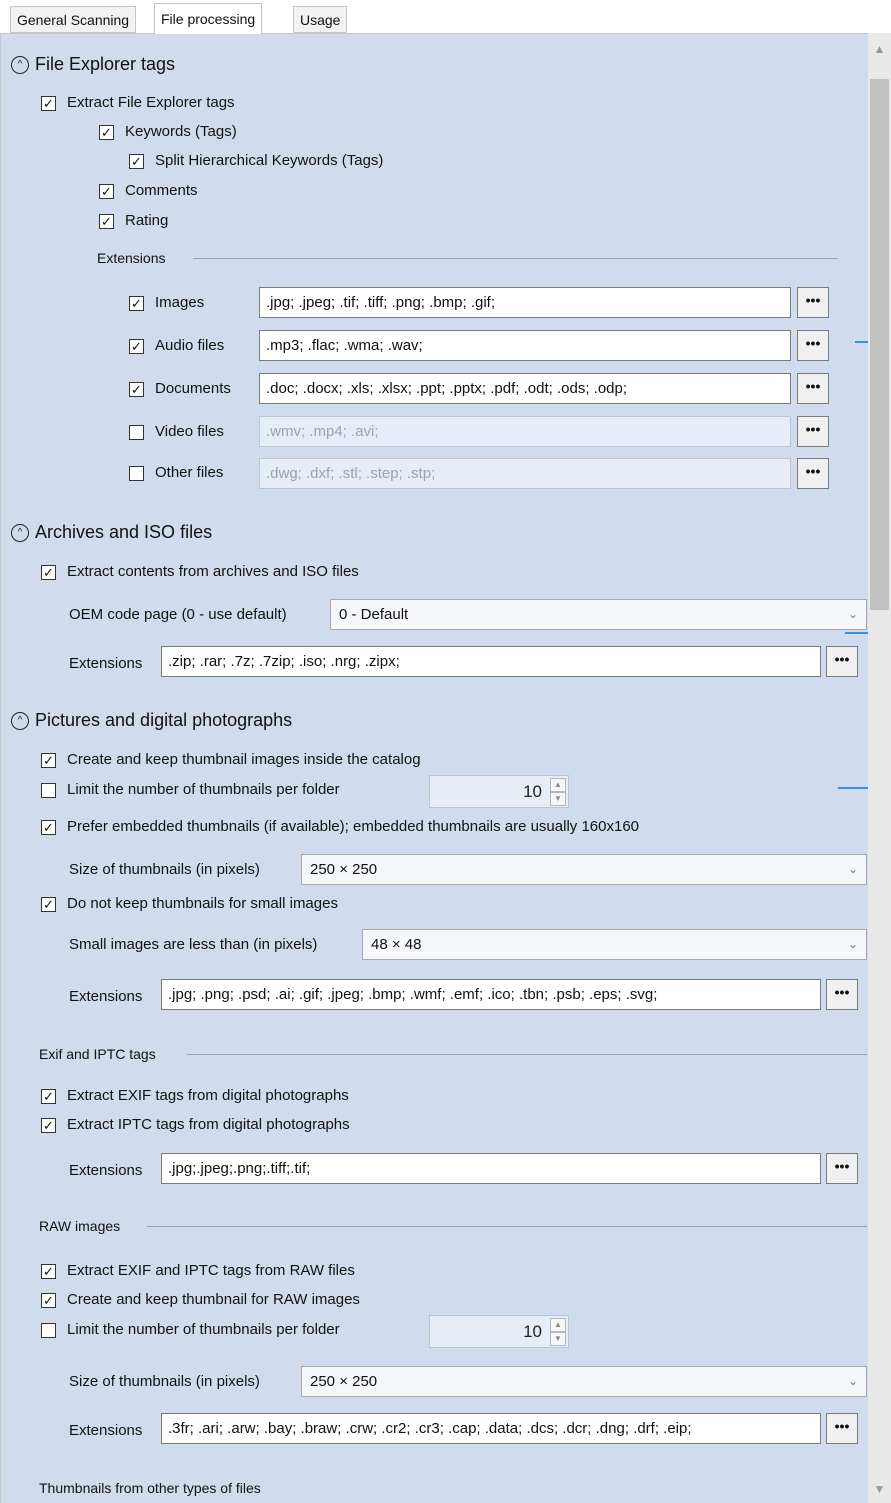  I want to click on checkbox-rating: ✓, so click(106, 221).